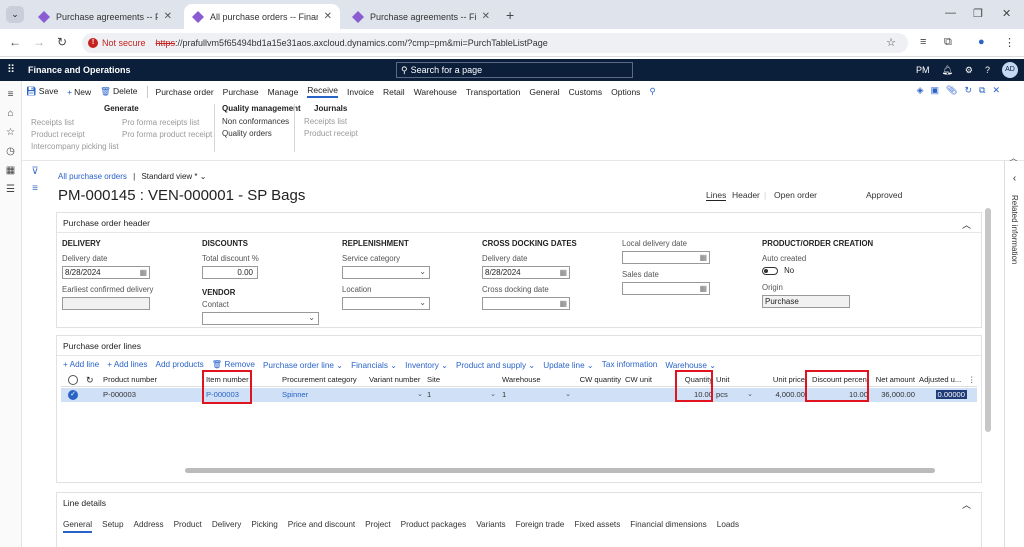  Describe the element at coordinates (386, 303) in the screenshot. I see `location-field: ⌄` at that location.